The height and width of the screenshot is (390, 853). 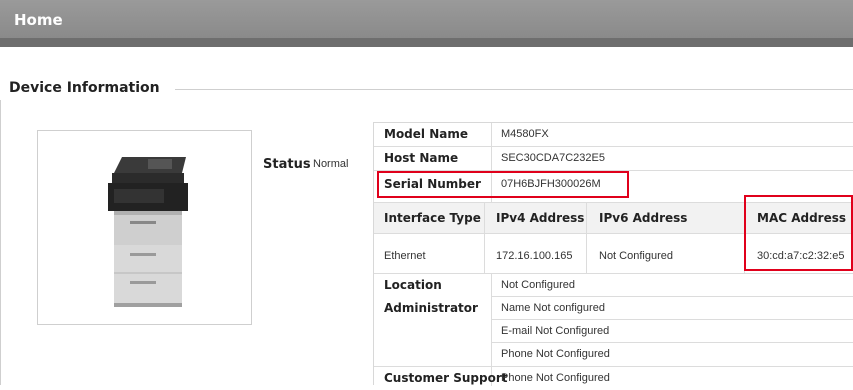 What do you see at coordinates (426, 134) in the screenshot?
I see `model-name-label: Model Name` at bounding box center [426, 134].